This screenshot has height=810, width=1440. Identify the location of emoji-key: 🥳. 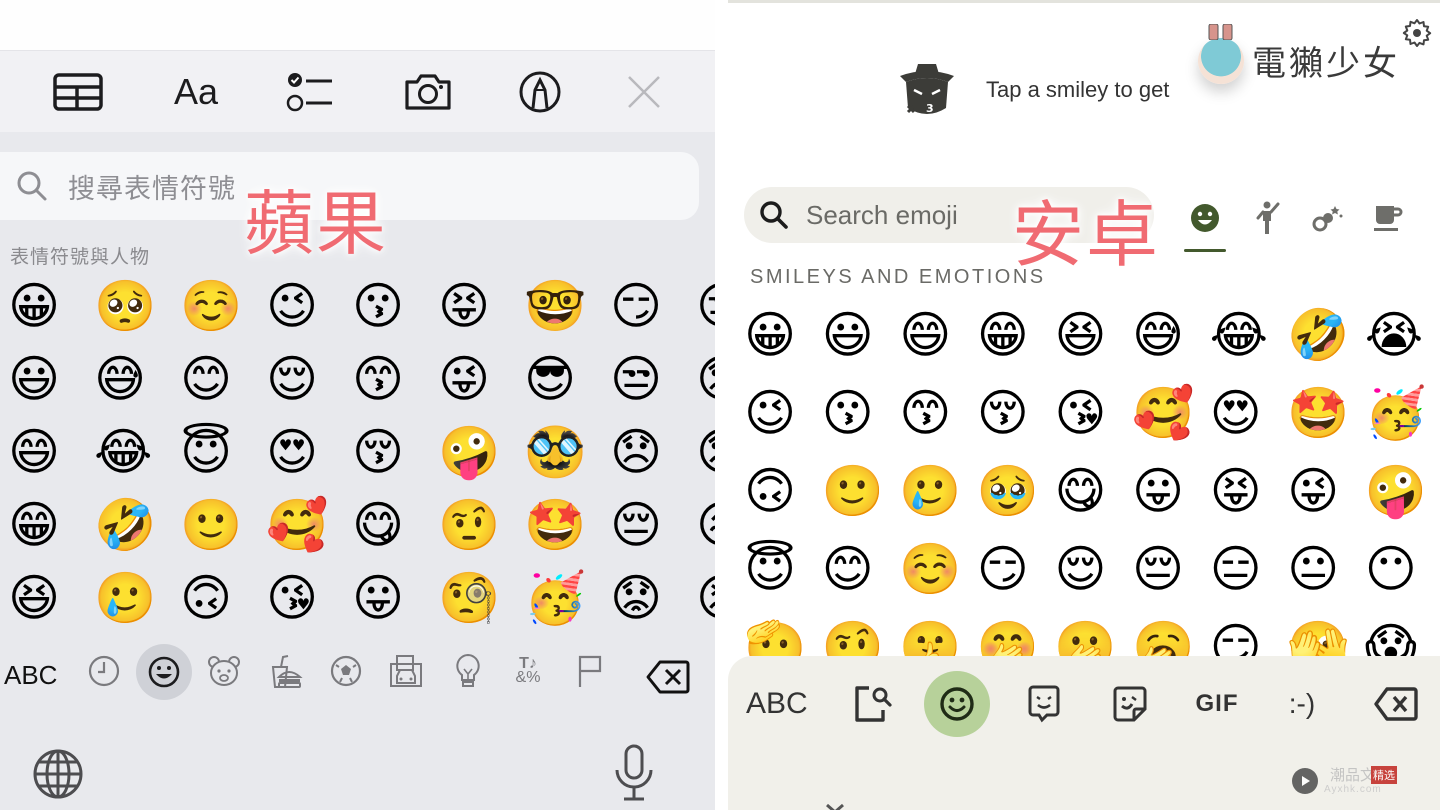
(1402, 413).